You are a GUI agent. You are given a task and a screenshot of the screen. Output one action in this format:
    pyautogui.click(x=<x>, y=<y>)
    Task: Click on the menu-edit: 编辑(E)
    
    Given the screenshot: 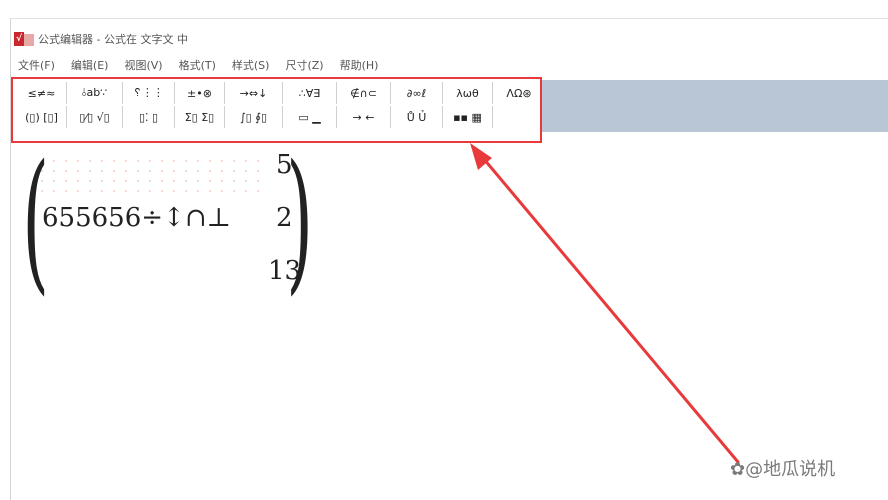 What is the action you would take?
    pyautogui.click(x=90, y=65)
    